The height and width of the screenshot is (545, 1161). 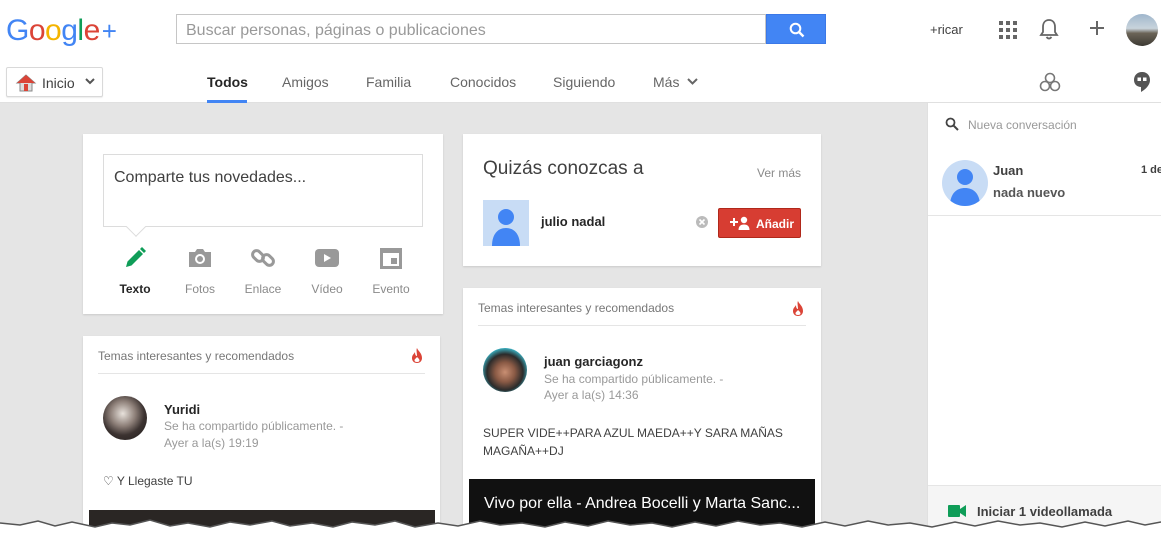 I want to click on hangouts-icon, so click(x=1142, y=82).